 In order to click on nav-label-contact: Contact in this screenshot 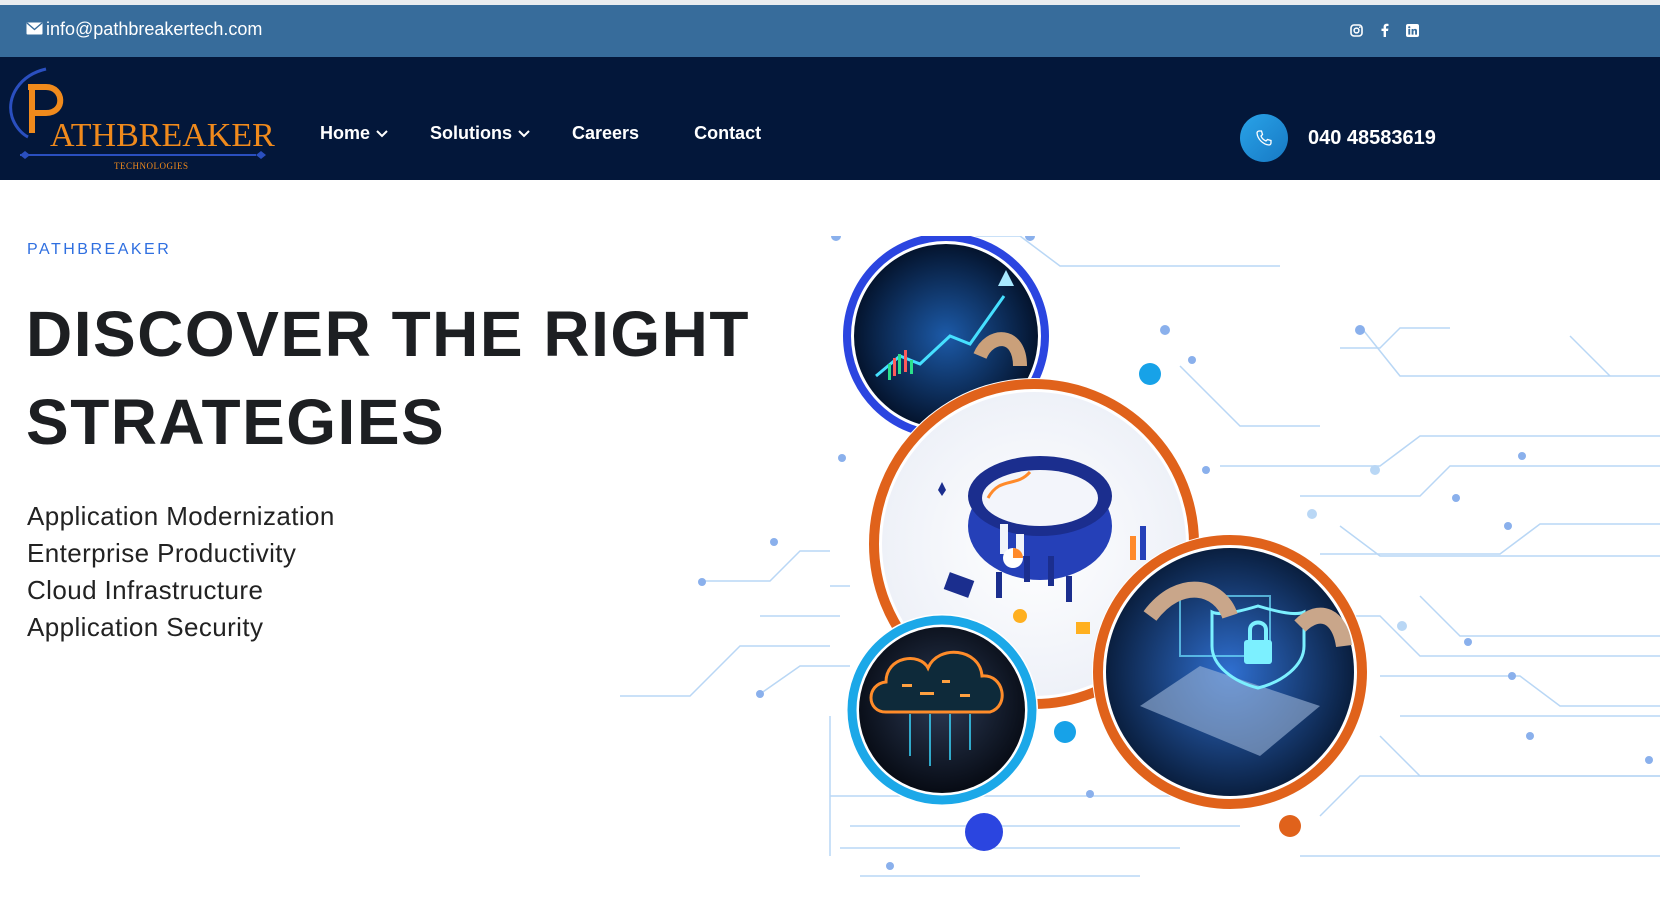, I will do `click(728, 133)`.